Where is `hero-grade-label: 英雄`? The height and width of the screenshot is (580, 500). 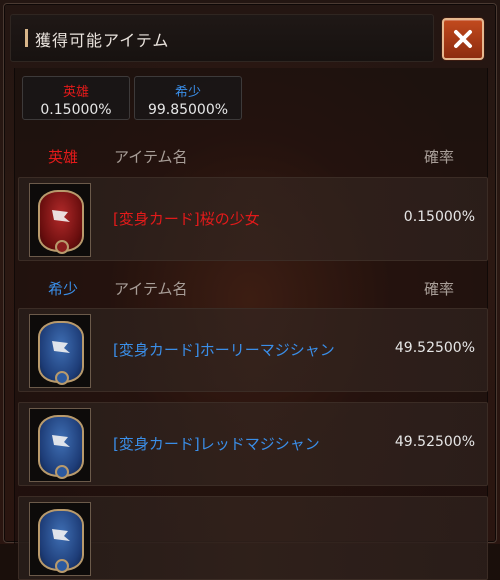 hero-grade-label: 英雄 is located at coordinates (63, 157).